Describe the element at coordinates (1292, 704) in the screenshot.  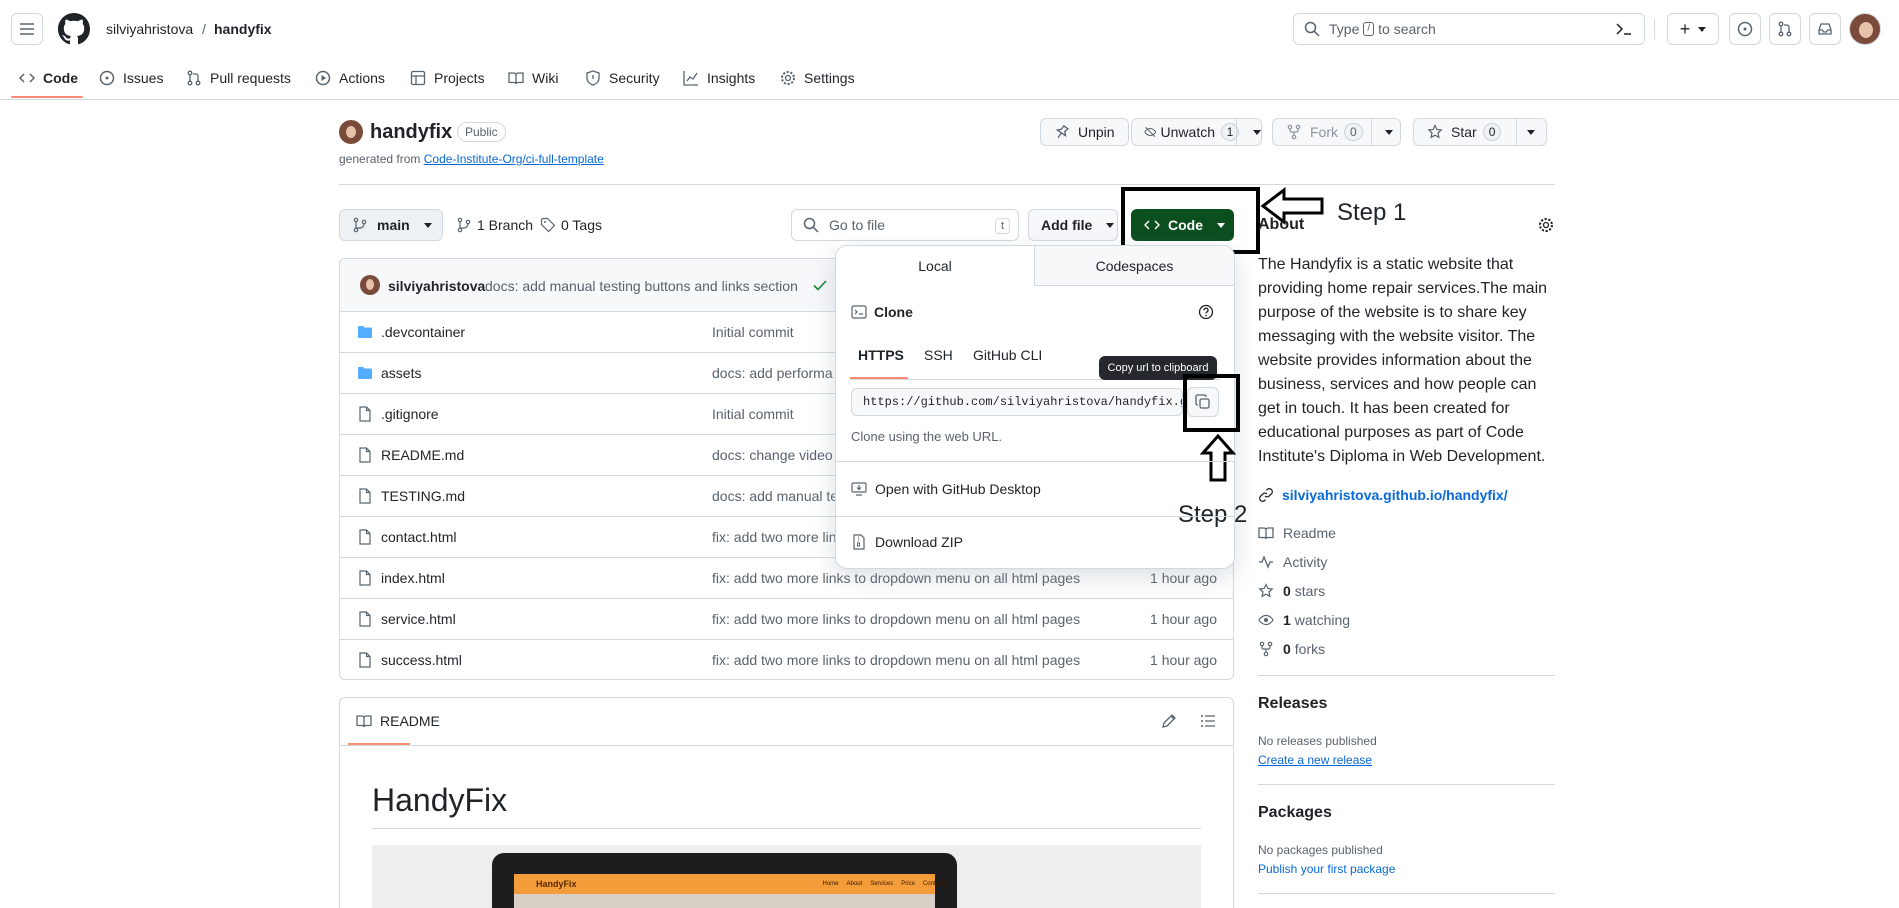
I see `releases-title: Releases` at that location.